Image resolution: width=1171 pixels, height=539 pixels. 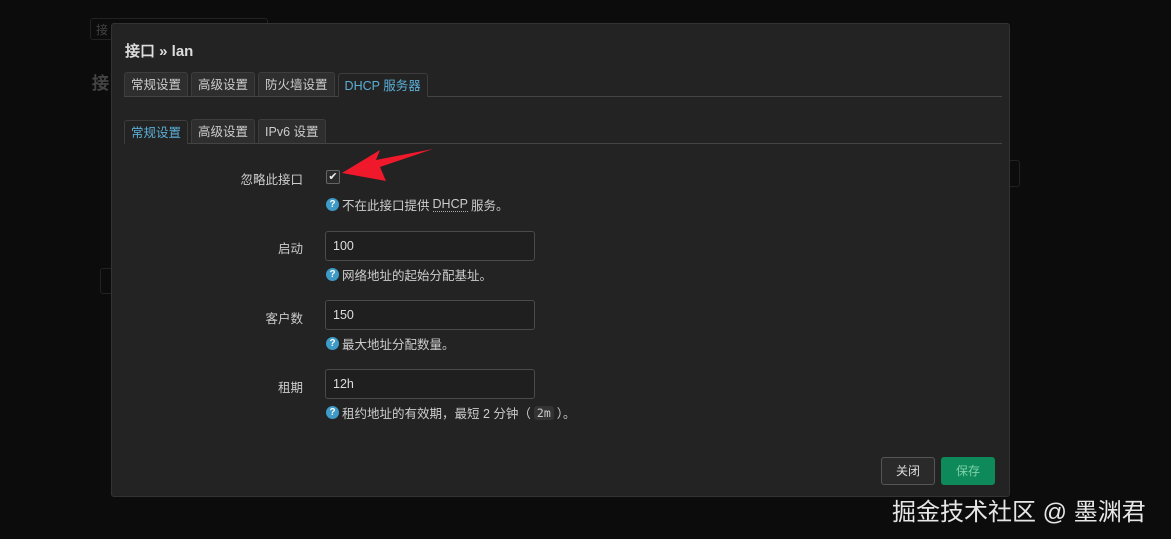 I want to click on tab-firewall: 防火墙设置, so click(x=296, y=84).